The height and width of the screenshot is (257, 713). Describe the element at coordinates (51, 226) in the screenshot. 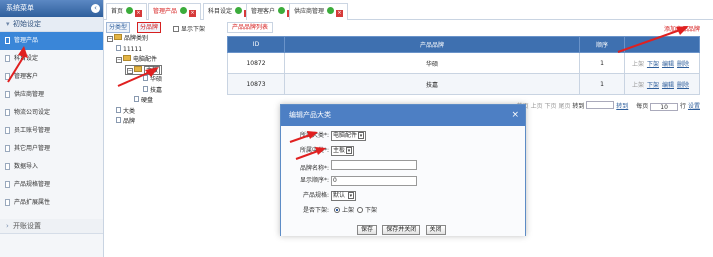

I see `sidebar-section-opening: › 开账设置` at that location.